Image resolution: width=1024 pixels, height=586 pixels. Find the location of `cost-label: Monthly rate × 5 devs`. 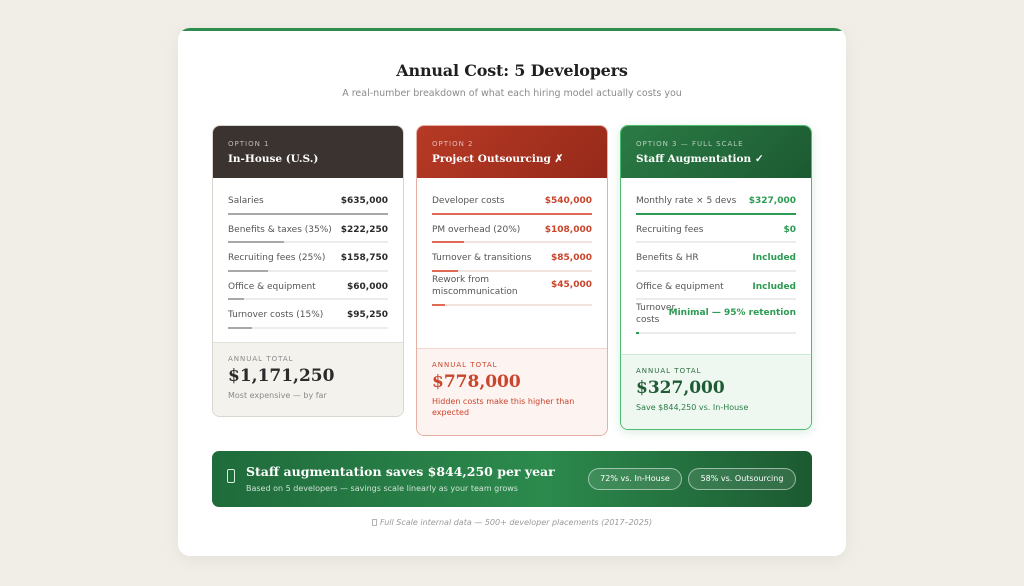

cost-label: Monthly rate × 5 devs is located at coordinates (686, 201).